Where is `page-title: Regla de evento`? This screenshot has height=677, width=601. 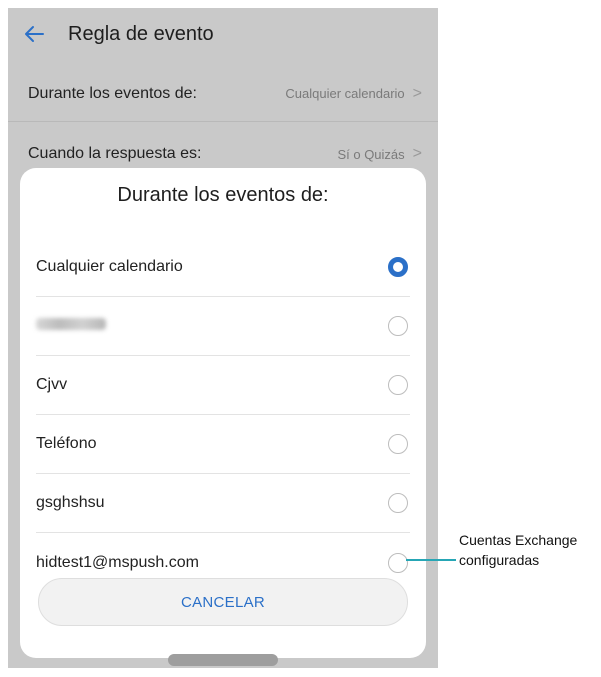 page-title: Regla de evento is located at coordinates (141, 33).